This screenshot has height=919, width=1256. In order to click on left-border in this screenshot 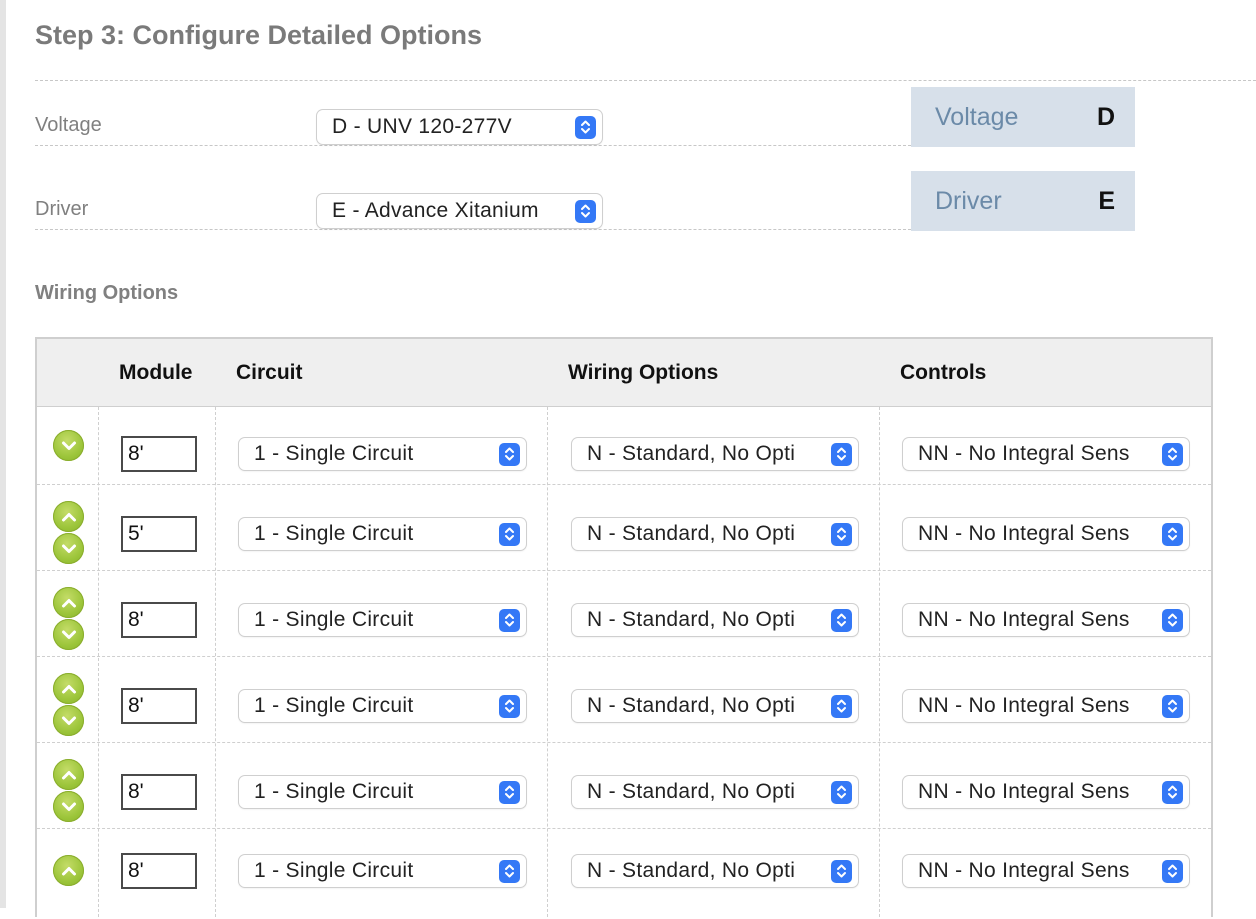, I will do `click(3, 454)`.